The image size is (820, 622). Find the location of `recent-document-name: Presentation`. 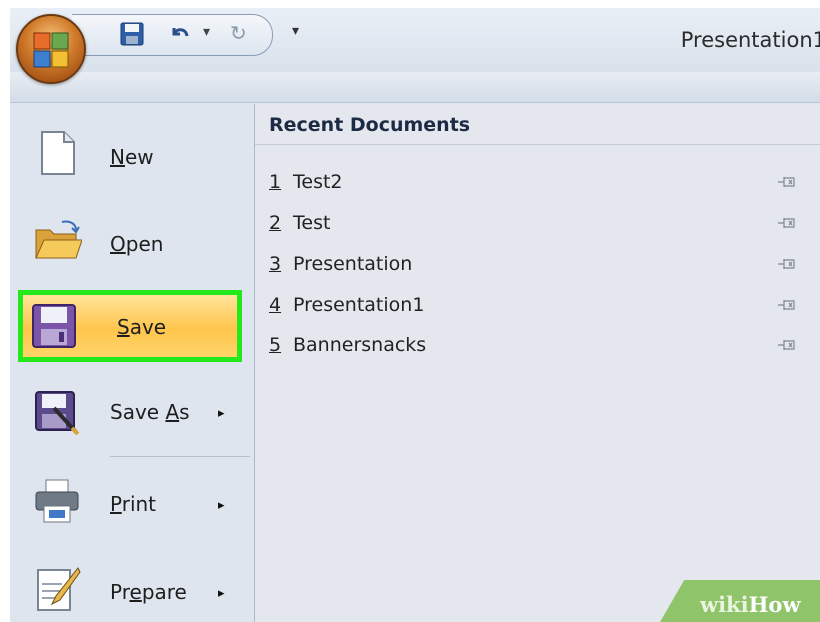

recent-document-name: Presentation is located at coordinates (353, 264).